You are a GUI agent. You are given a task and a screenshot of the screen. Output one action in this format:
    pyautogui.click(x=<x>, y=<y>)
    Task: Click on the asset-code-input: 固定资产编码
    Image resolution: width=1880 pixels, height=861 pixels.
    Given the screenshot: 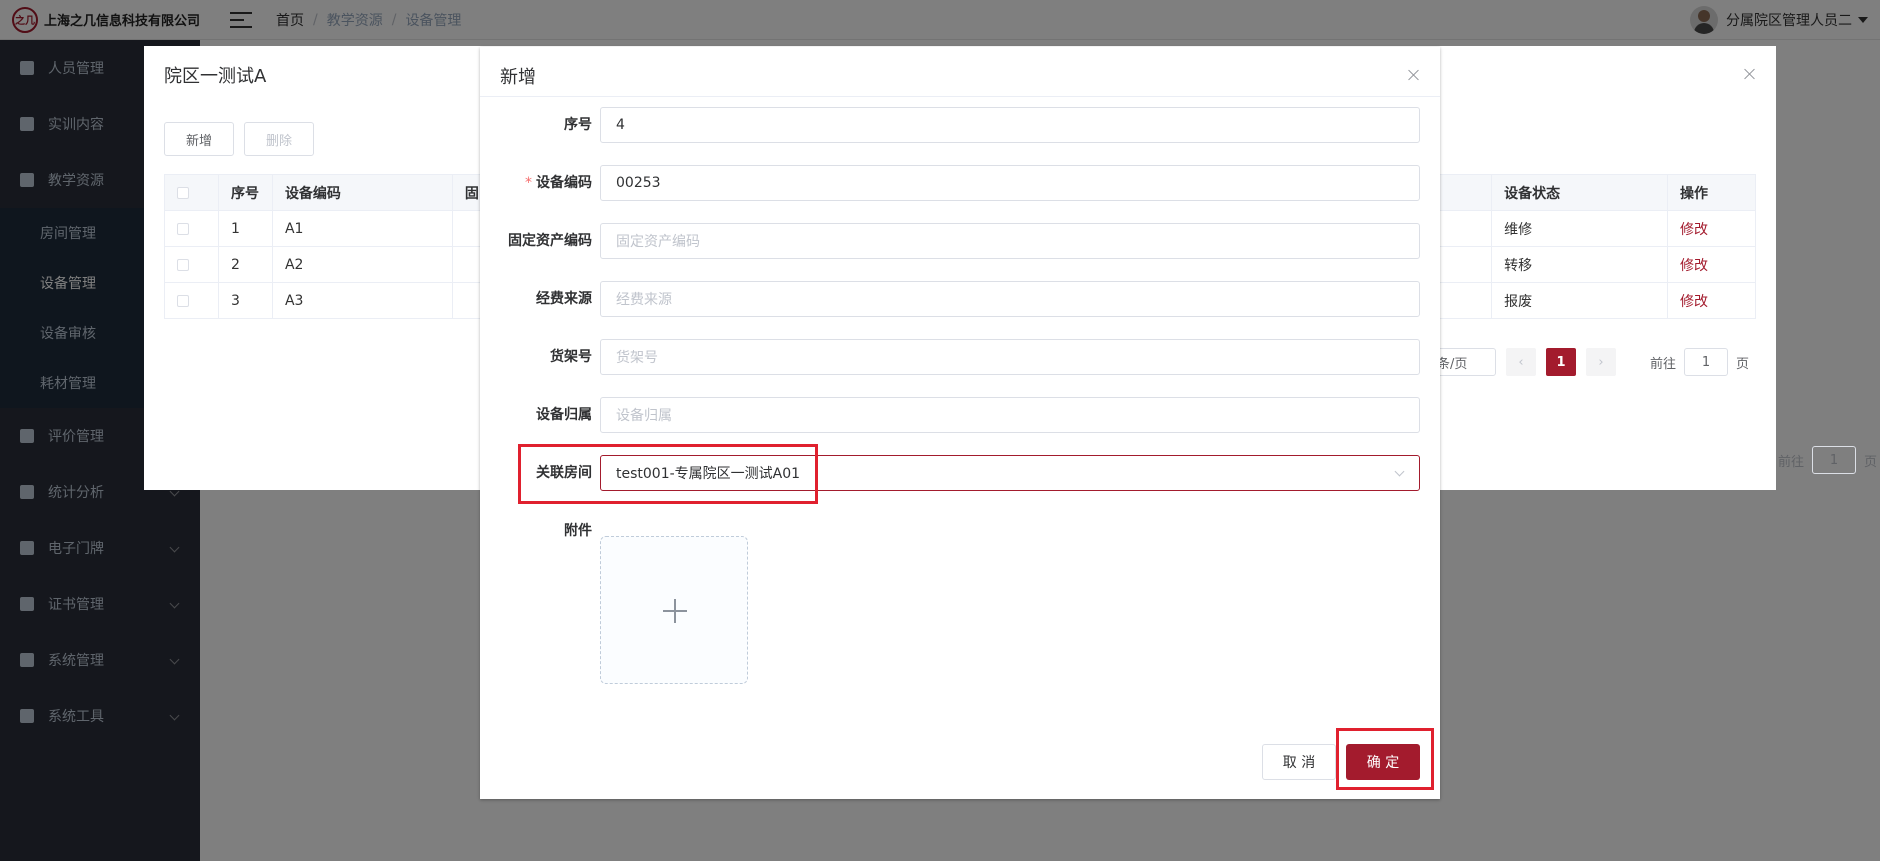 What is the action you would take?
    pyautogui.click(x=1010, y=241)
    